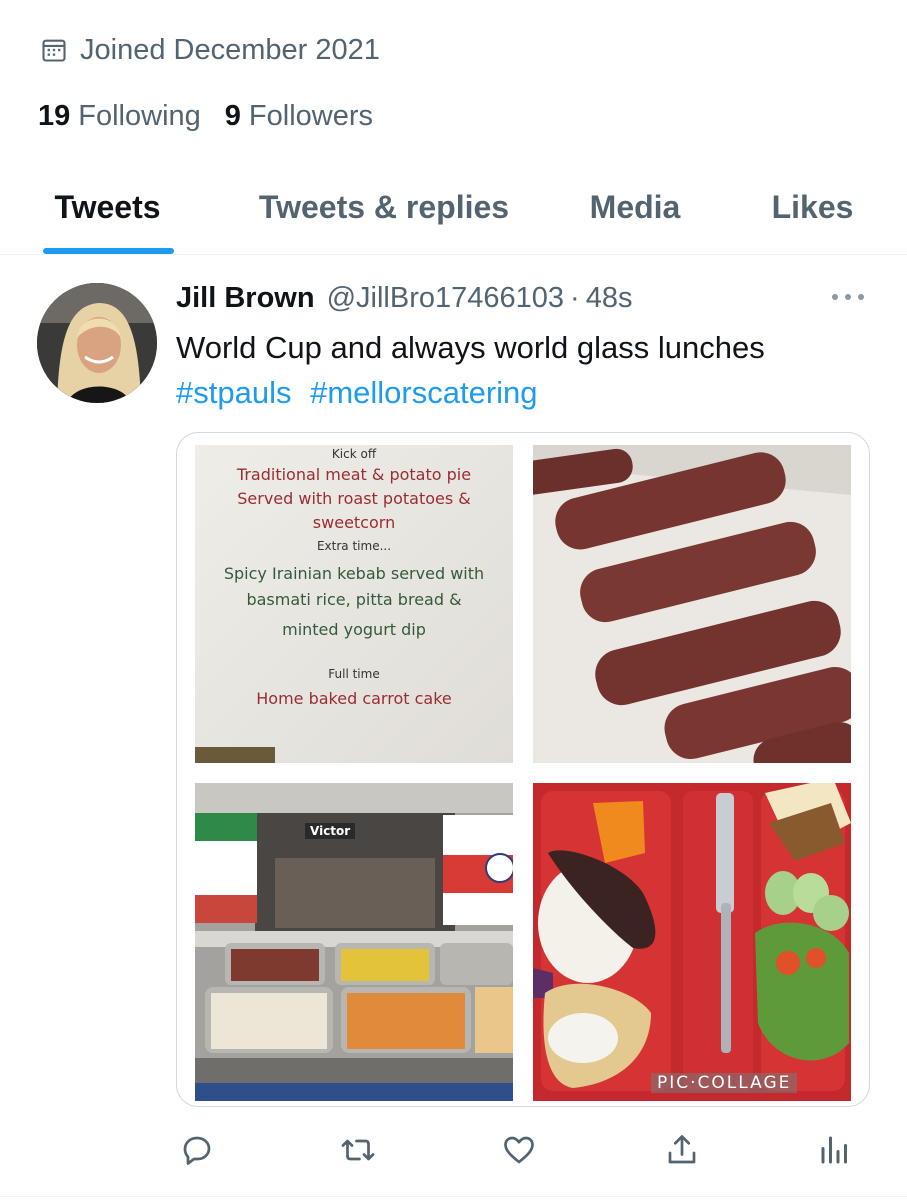 Image resolution: width=907 pixels, height=1200 pixels. What do you see at coordinates (232, 115) in the screenshot?
I see `followers-count: 9` at bounding box center [232, 115].